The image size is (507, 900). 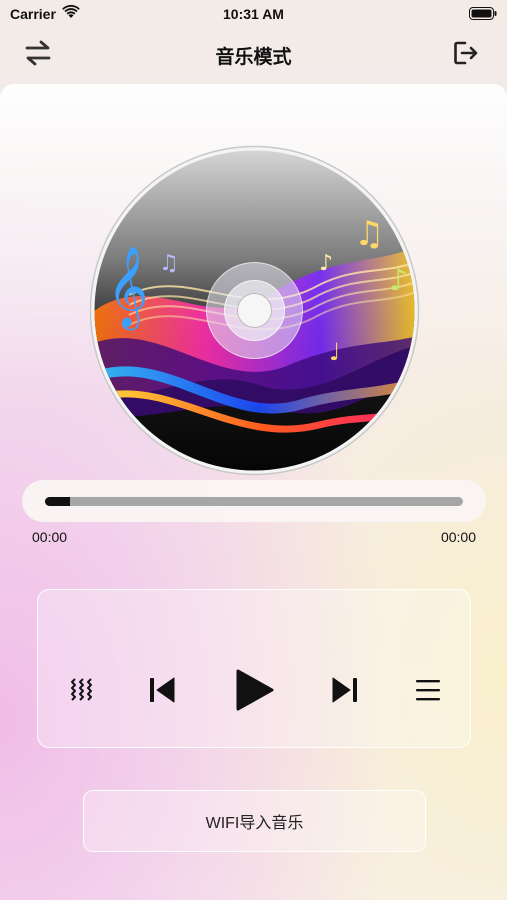 I want to click on play-icon, so click(x=255, y=690).